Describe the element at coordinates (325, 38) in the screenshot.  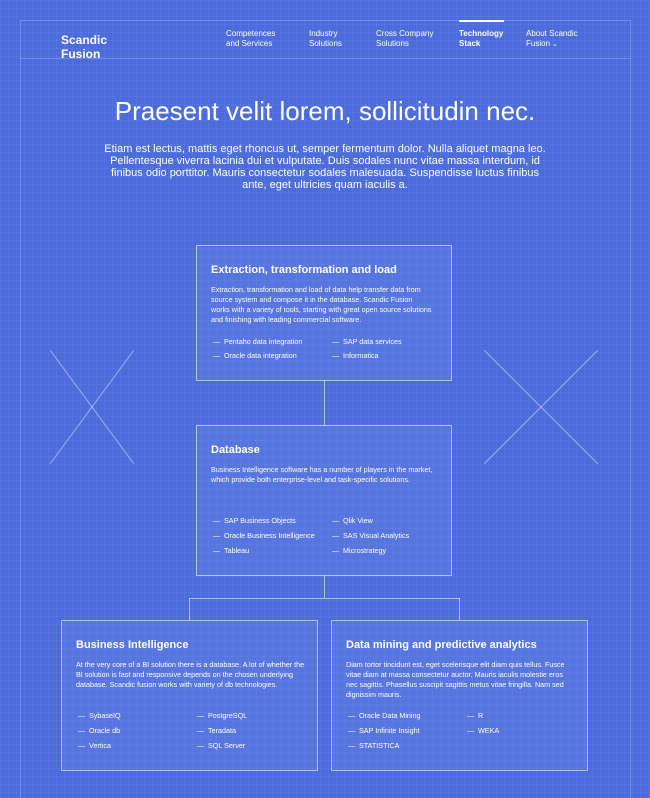
I see `nav-label: Industry Solutions` at that location.